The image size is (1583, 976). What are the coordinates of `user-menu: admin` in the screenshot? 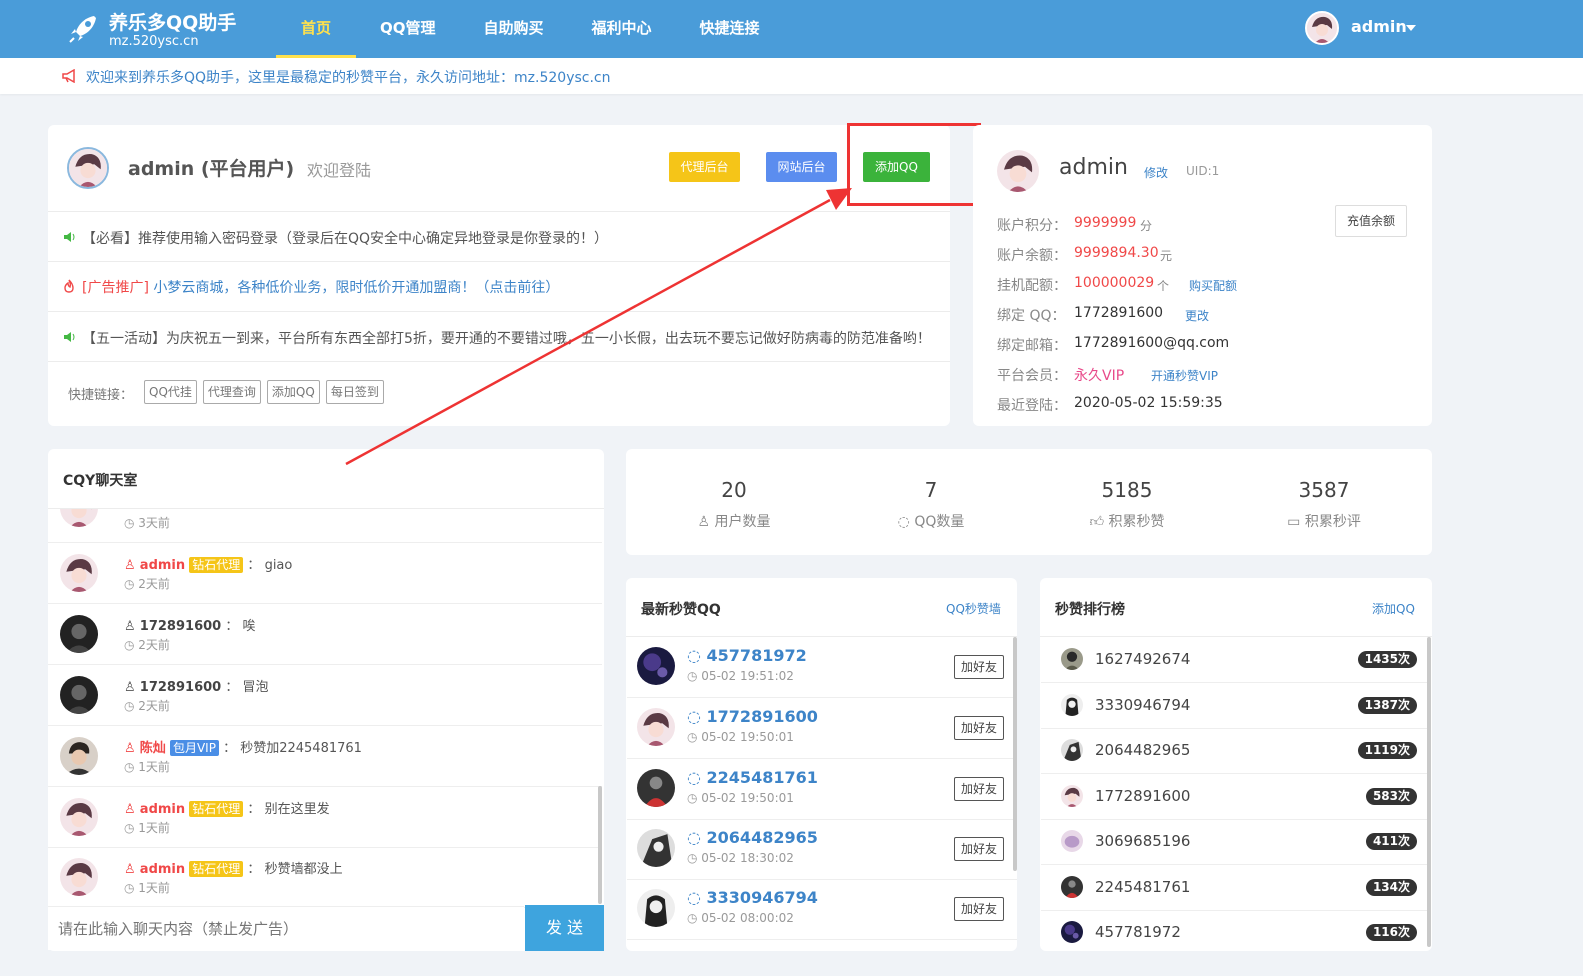 It's located at (1379, 26).